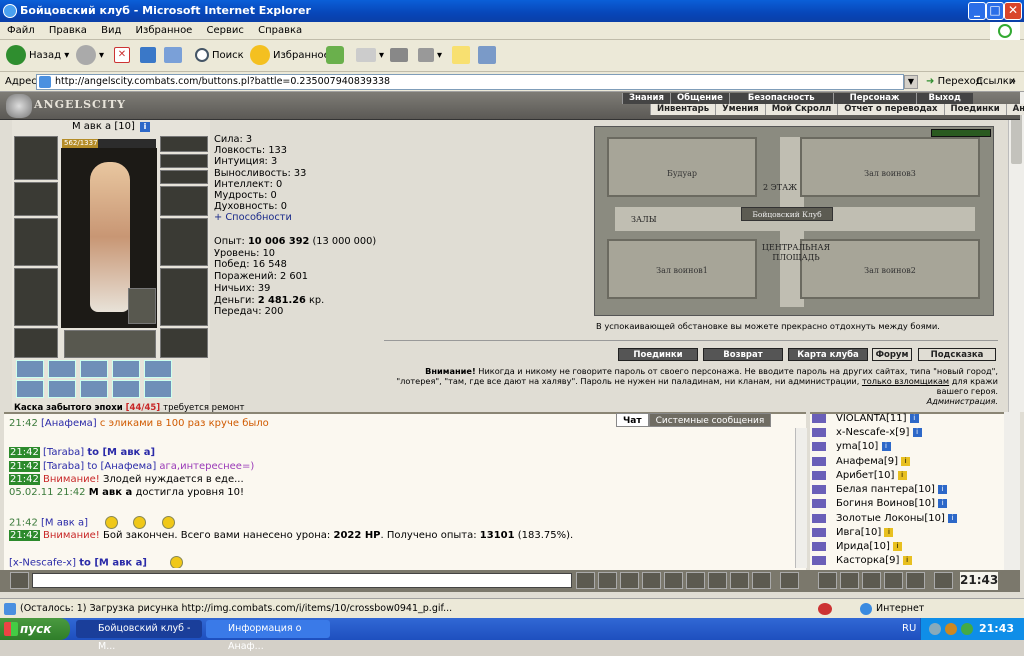  Describe the element at coordinates (184, 201) in the screenshot. I see `gloves-slot` at that location.